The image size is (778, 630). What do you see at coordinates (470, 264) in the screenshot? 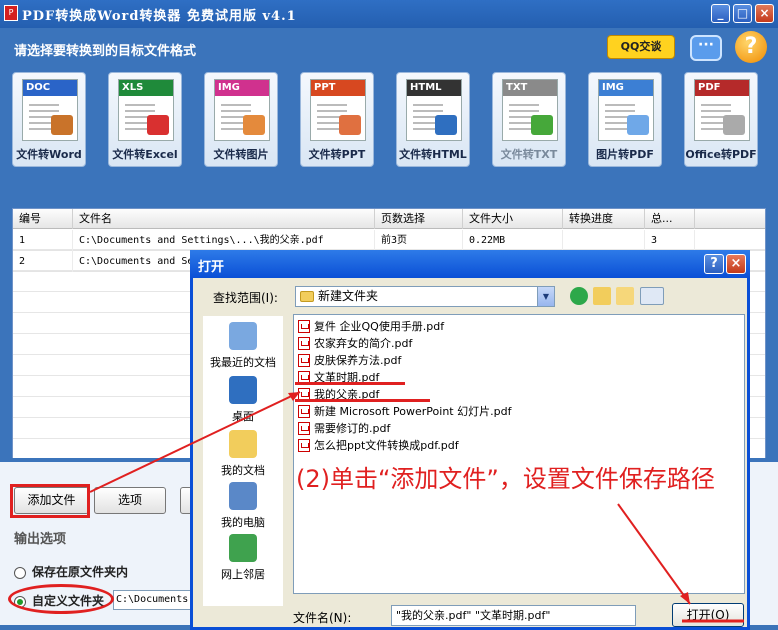
I see `dialog-title: 打开` at bounding box center [470, 264].